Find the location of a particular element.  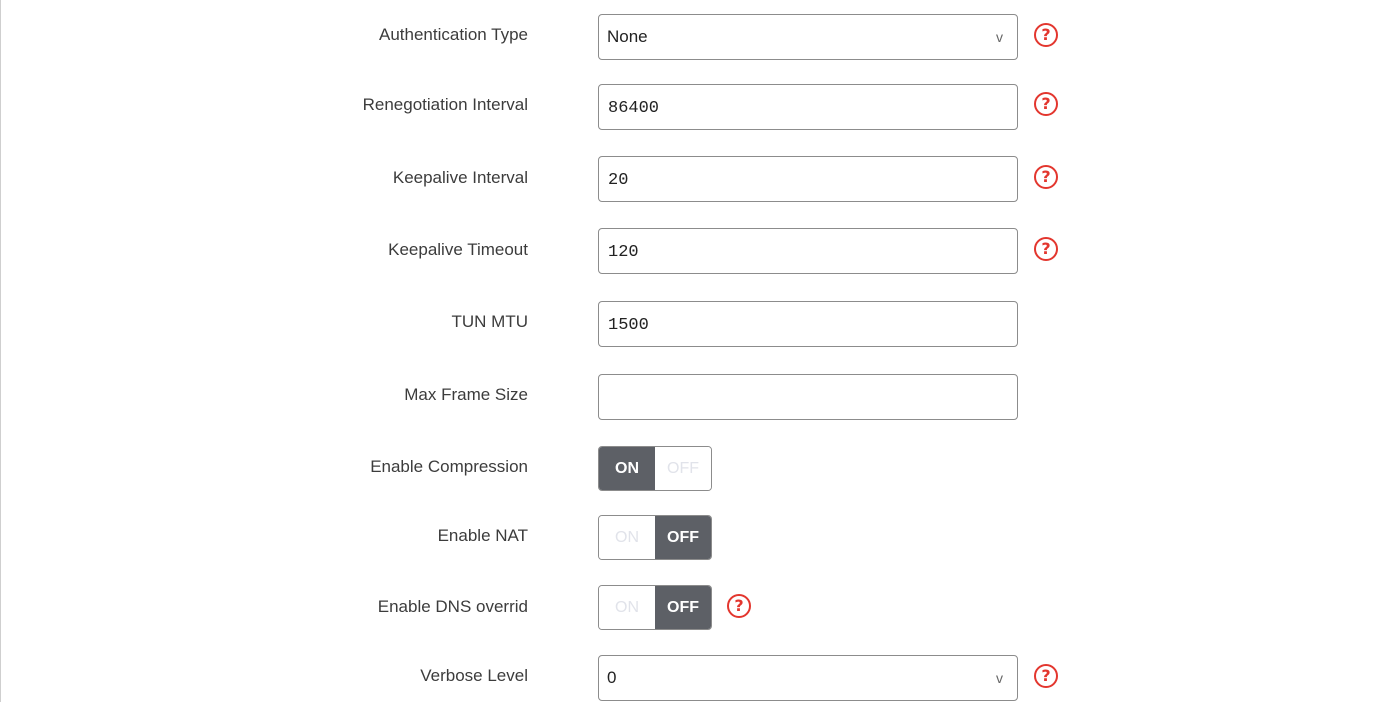

keepalive-interval-label: Keepalive Interval is located at coordinates (460, 177).